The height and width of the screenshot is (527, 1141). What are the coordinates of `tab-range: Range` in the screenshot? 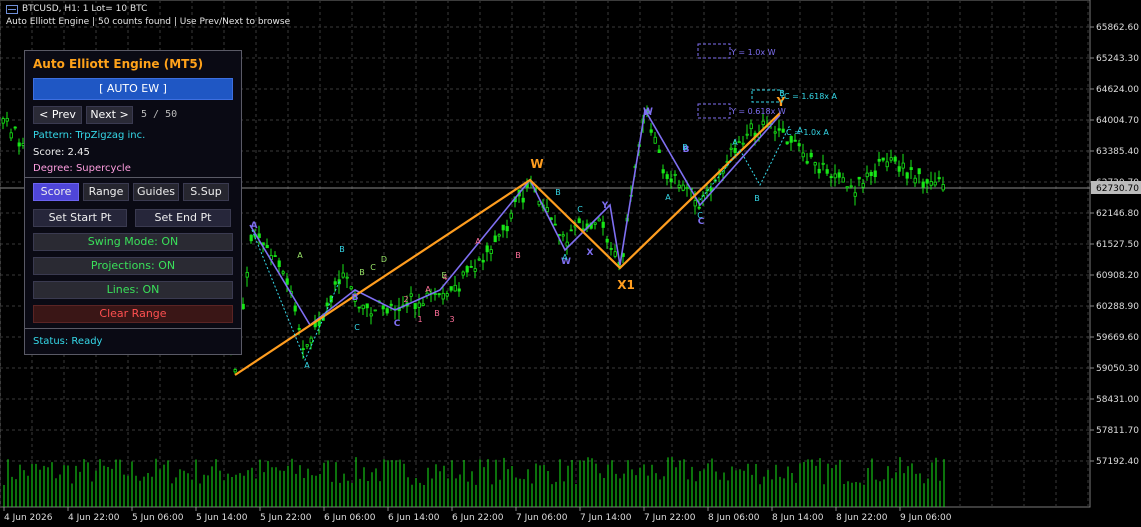 It's located at (106, 192).